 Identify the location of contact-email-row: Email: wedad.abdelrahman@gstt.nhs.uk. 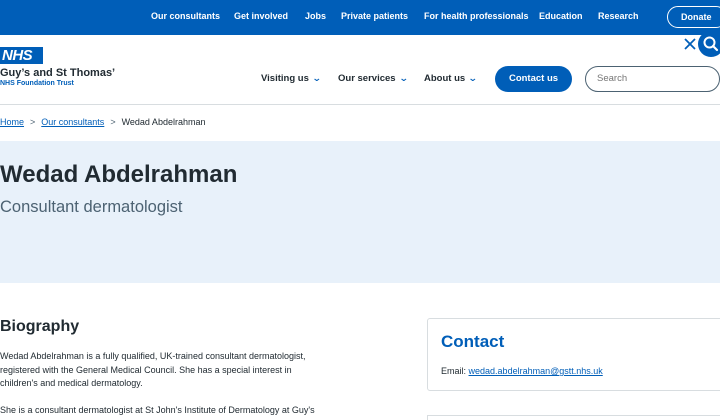
(522, 371).